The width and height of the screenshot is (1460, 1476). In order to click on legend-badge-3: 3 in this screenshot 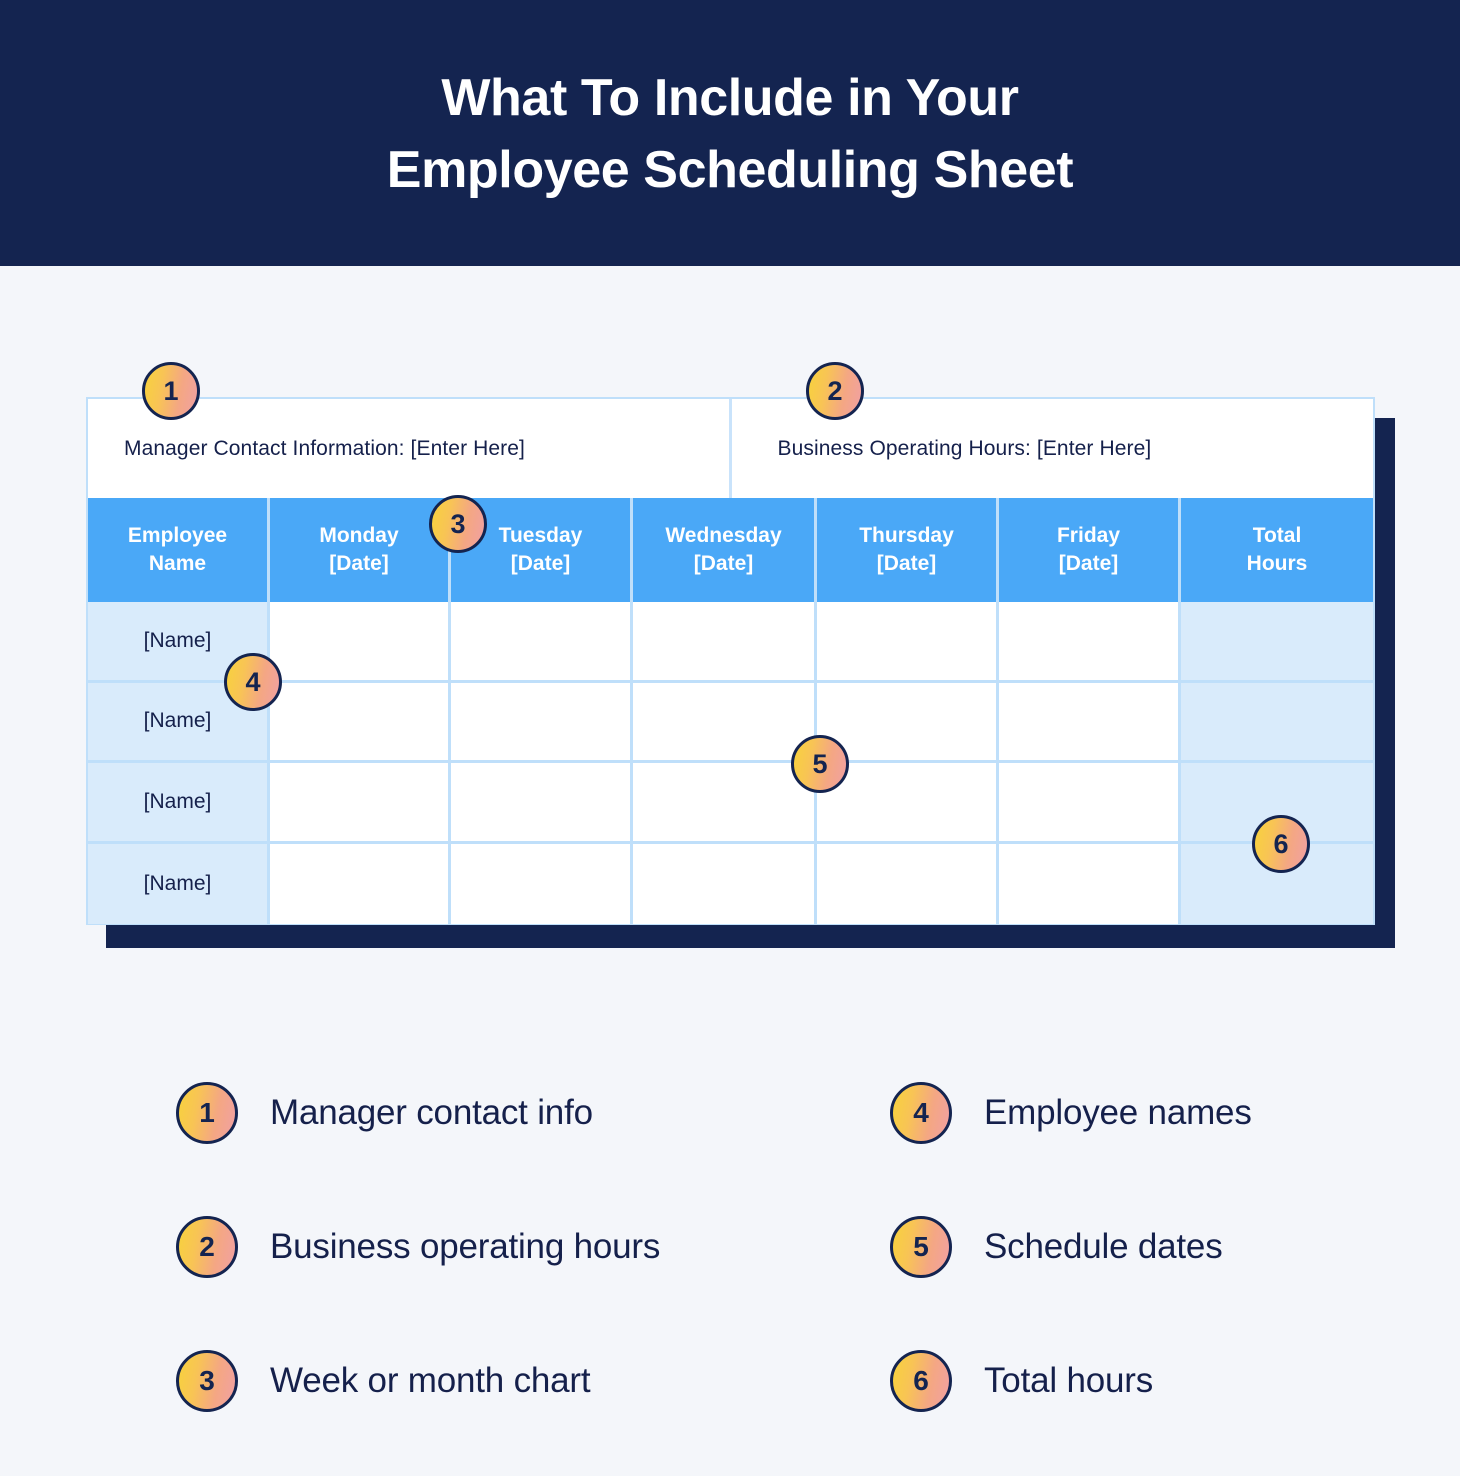, I will do `click(207, 1381)`.